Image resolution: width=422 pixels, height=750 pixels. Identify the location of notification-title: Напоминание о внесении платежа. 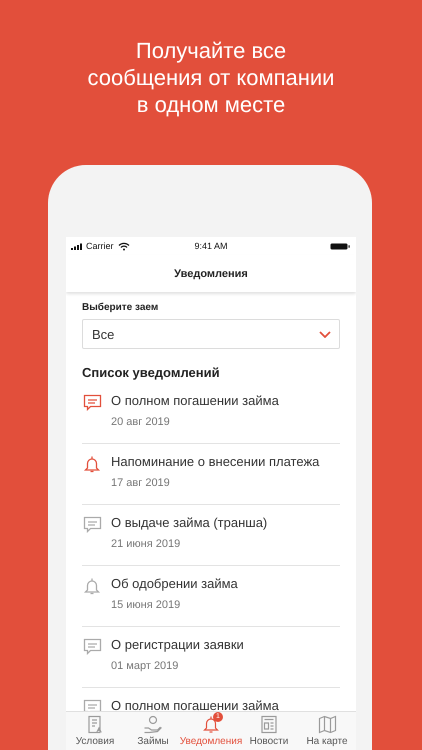
(215, 462).